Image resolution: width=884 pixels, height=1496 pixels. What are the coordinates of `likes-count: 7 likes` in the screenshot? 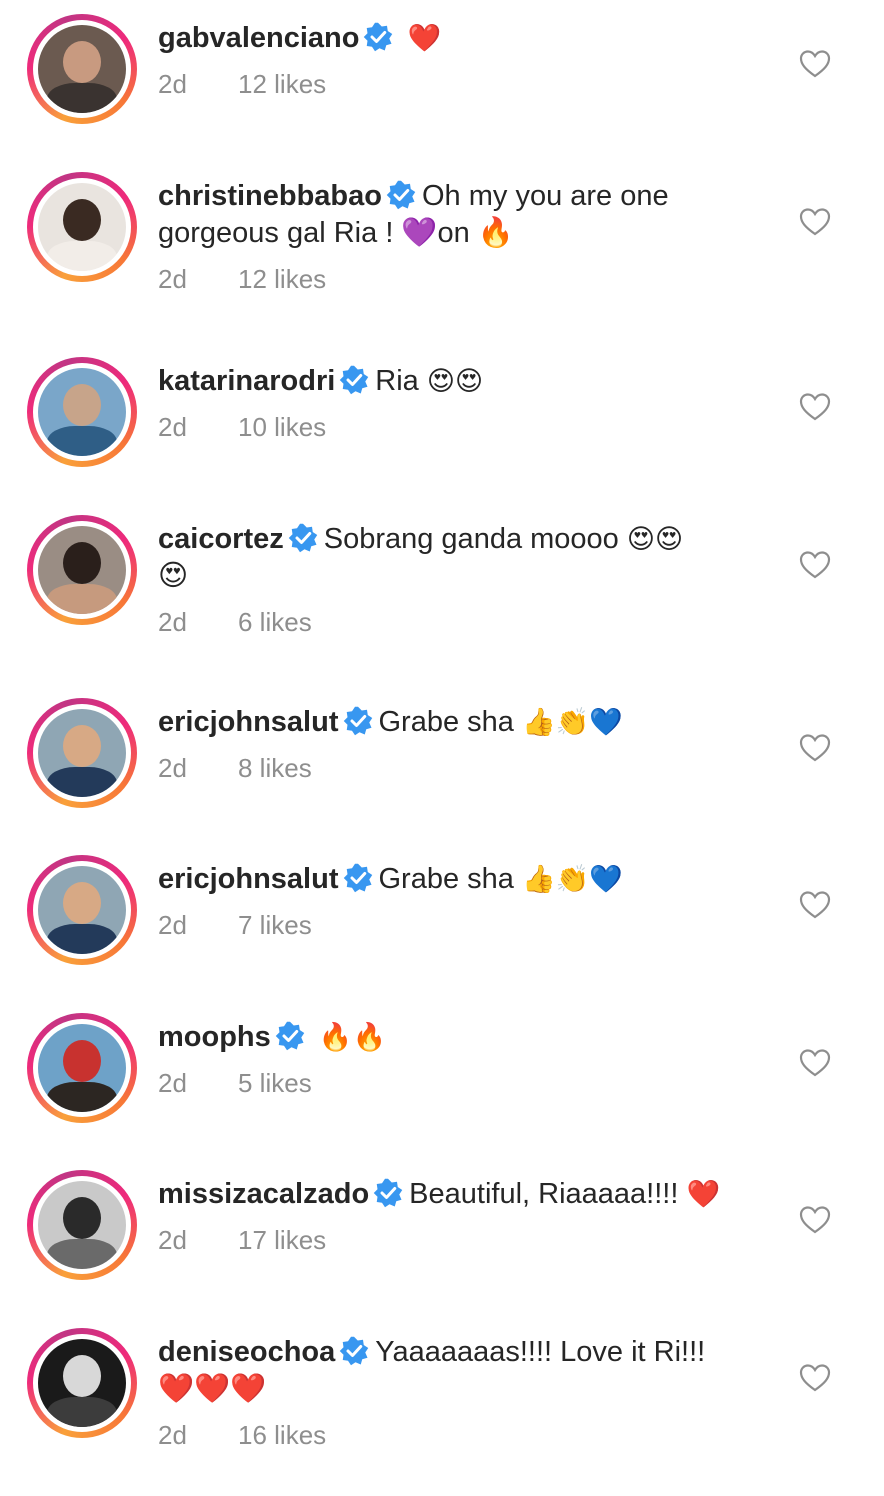 It's located at (275, 925).